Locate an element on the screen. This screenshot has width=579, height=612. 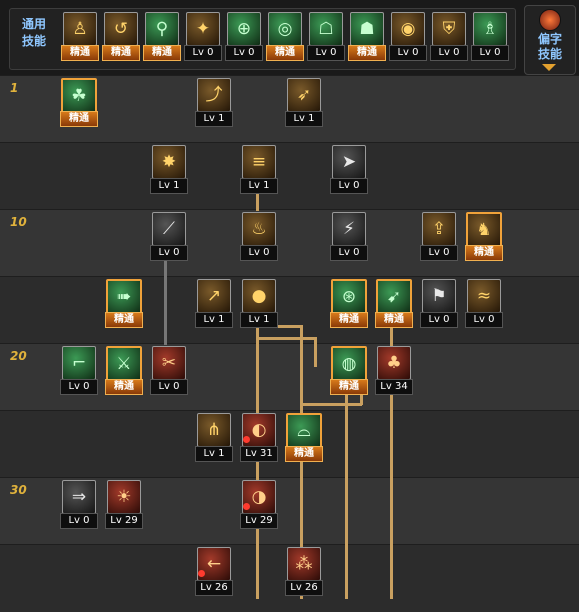
skill-kick: ➶ Lv 1 is located at coordinates (304, 102).